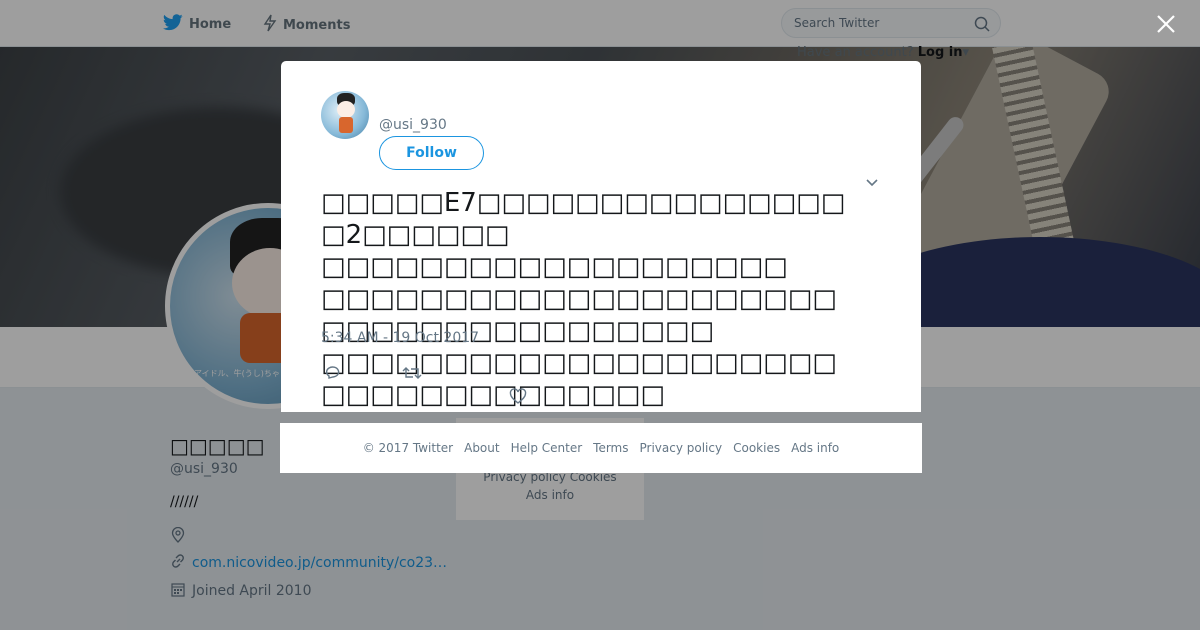  Describe the element at coordinates (547, 448) in the screenshot. I see `footer-help-link: Help Center` at that location.